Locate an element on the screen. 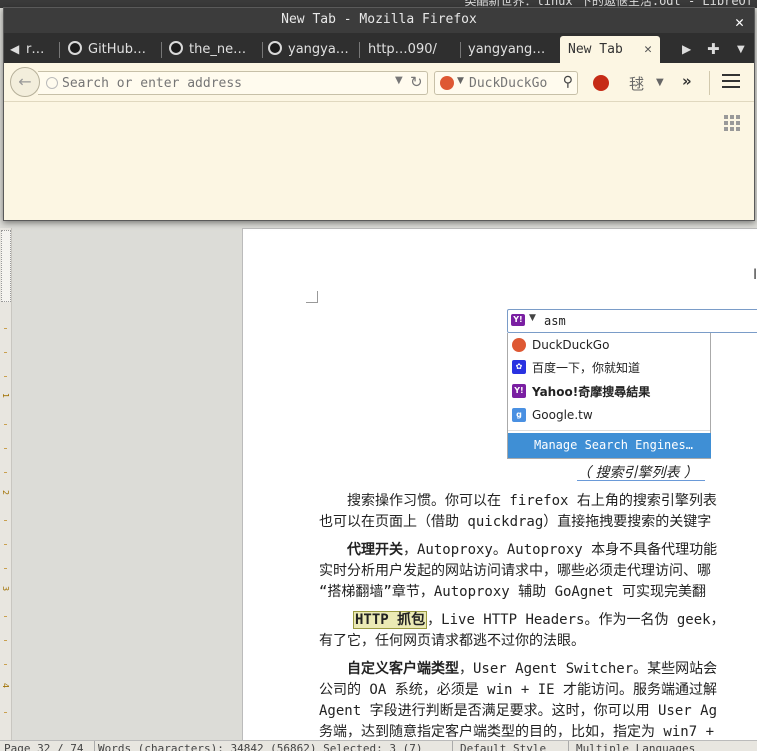 This screenshot has width=757, height=751. scroll-tabs-right-icon: ▶ is located at coordinates (686, 49).